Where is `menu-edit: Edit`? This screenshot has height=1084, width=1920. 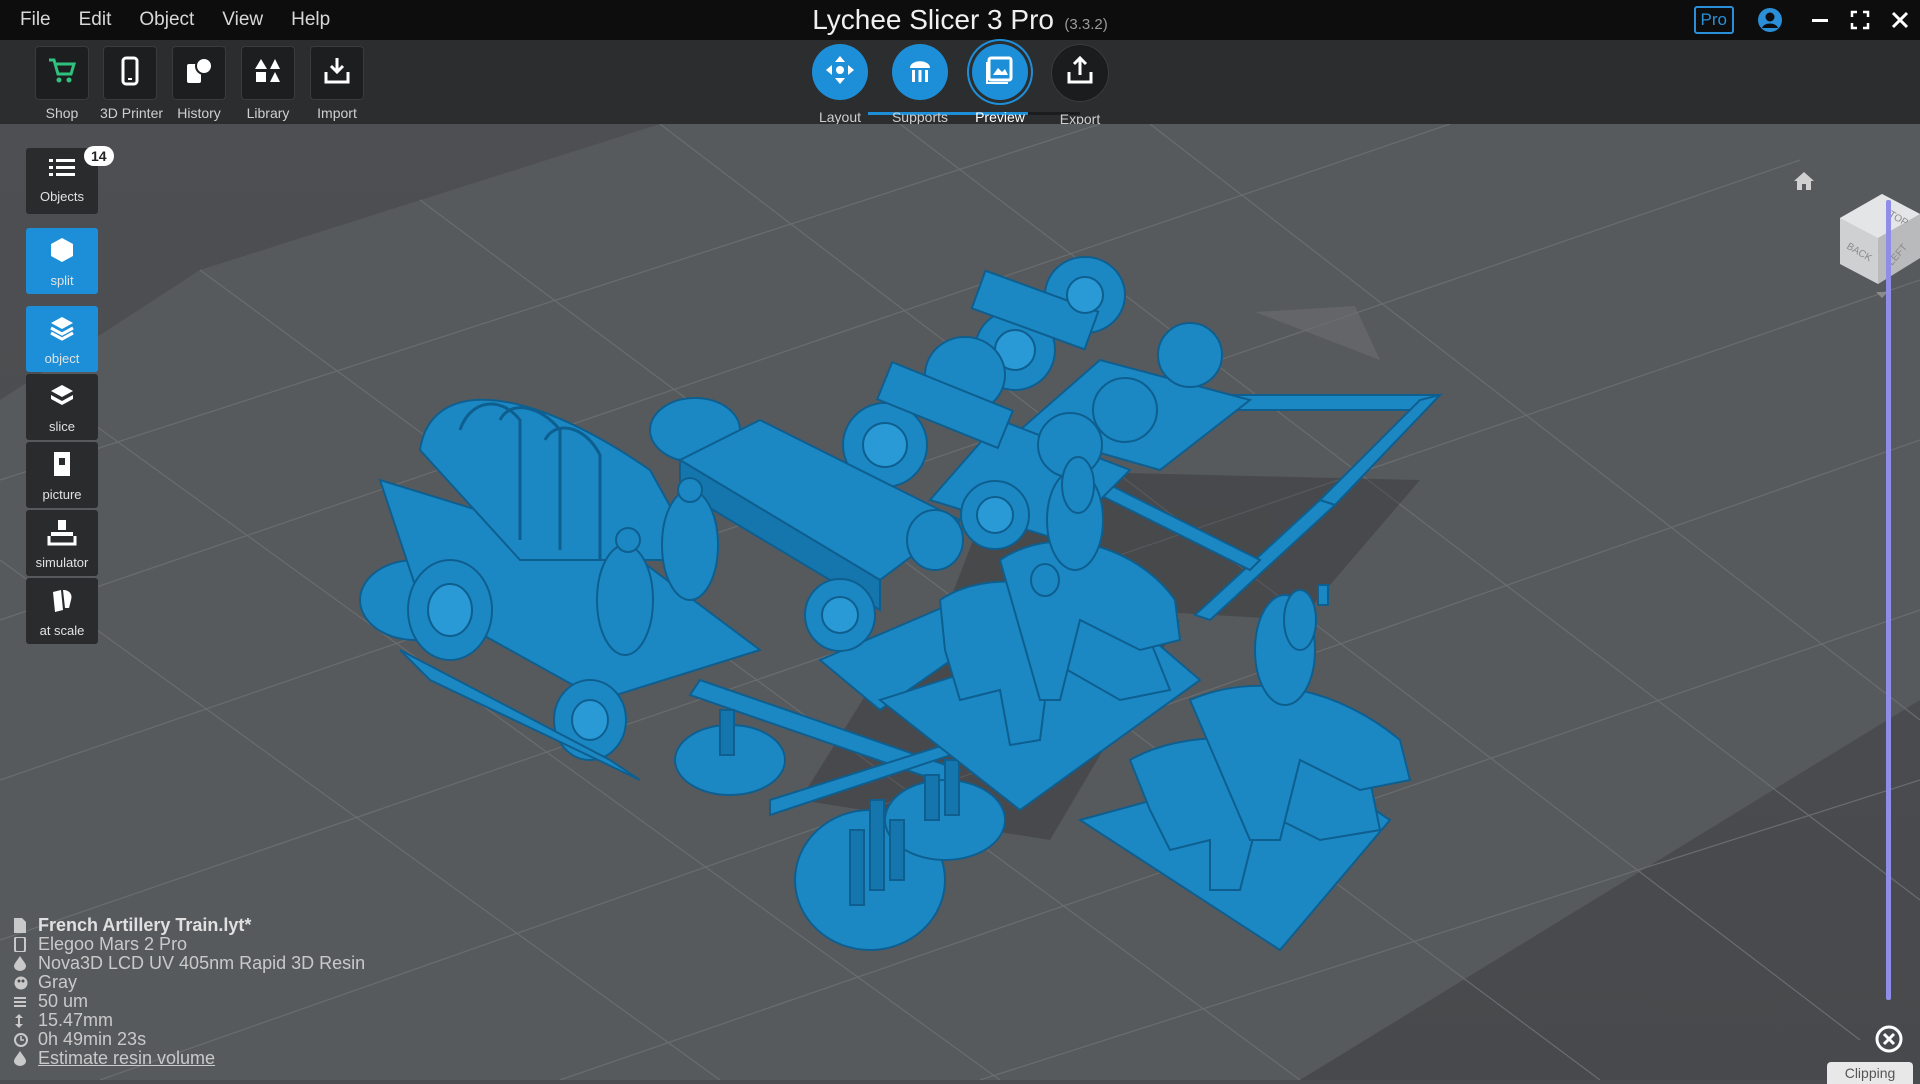
menu-edit: Edit is located at coordinates (95, 20).